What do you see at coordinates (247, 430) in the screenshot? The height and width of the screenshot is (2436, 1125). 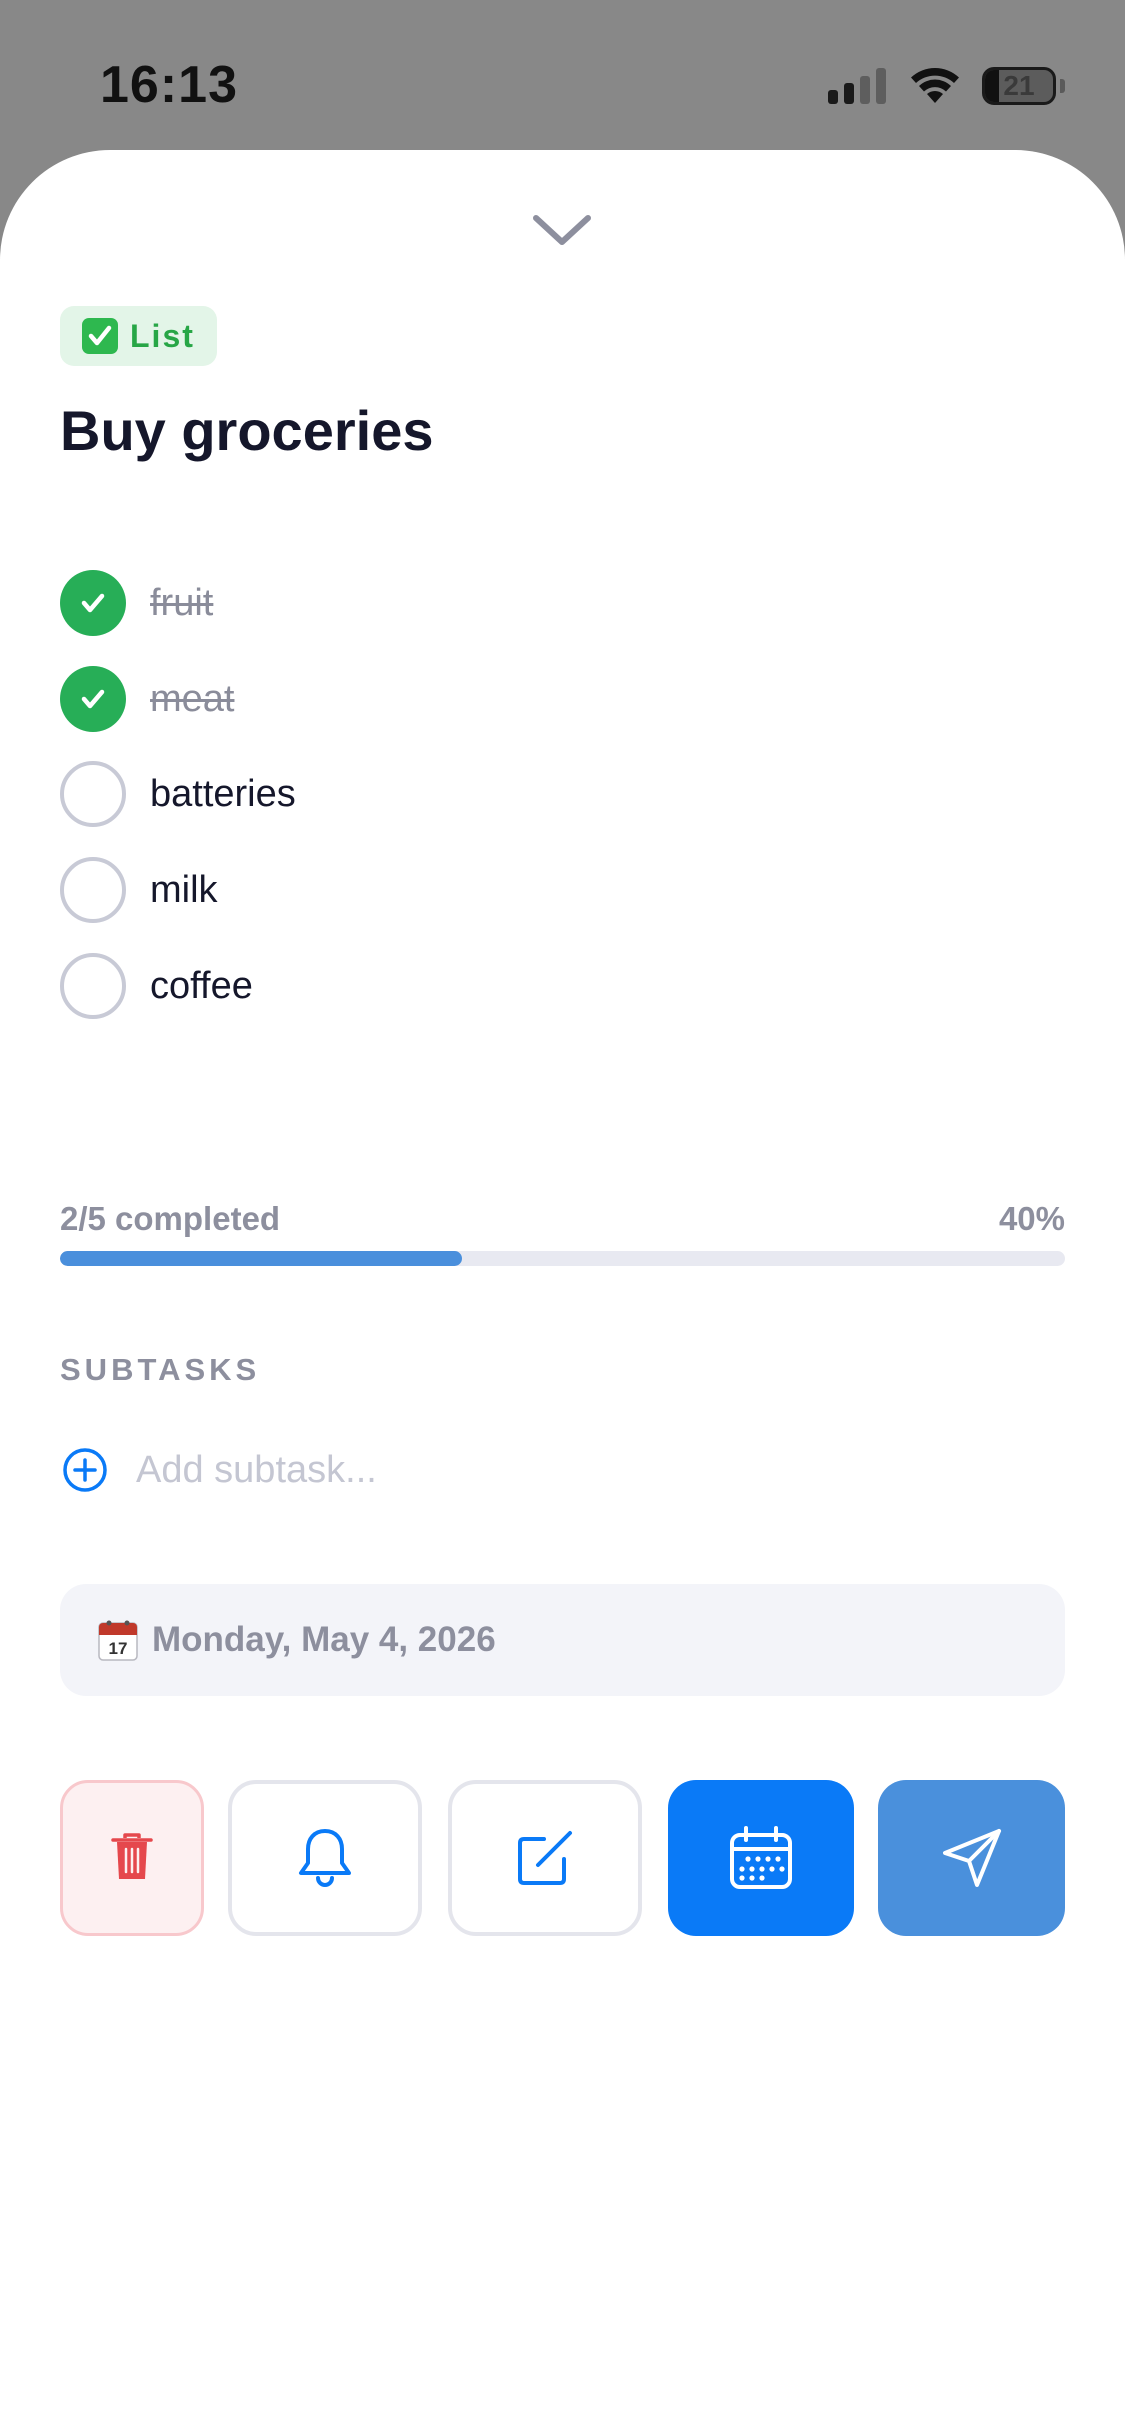 I see `task-title: Buy groceries` at bounding box center [247, 430].